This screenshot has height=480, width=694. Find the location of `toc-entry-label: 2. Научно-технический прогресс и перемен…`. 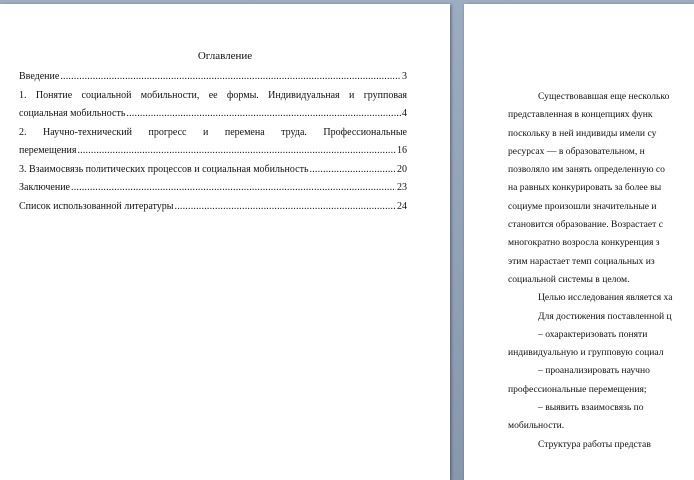

toc-entry-label: 2. Научно-технический прогресс и перемен… is located at coordinates (213, 132).